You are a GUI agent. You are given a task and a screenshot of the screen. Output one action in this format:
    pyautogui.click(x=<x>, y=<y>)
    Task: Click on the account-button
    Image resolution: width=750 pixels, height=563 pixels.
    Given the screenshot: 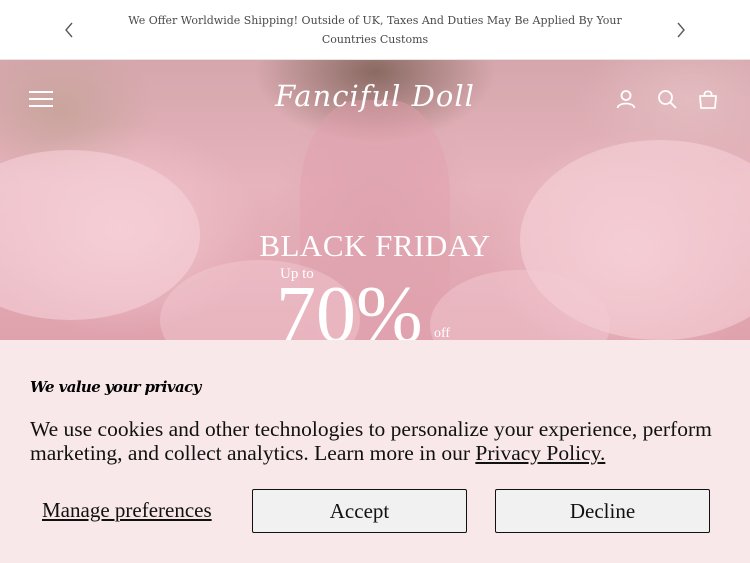 What is the action you would take?
    pyautogui.click(x=626, y=99)
    